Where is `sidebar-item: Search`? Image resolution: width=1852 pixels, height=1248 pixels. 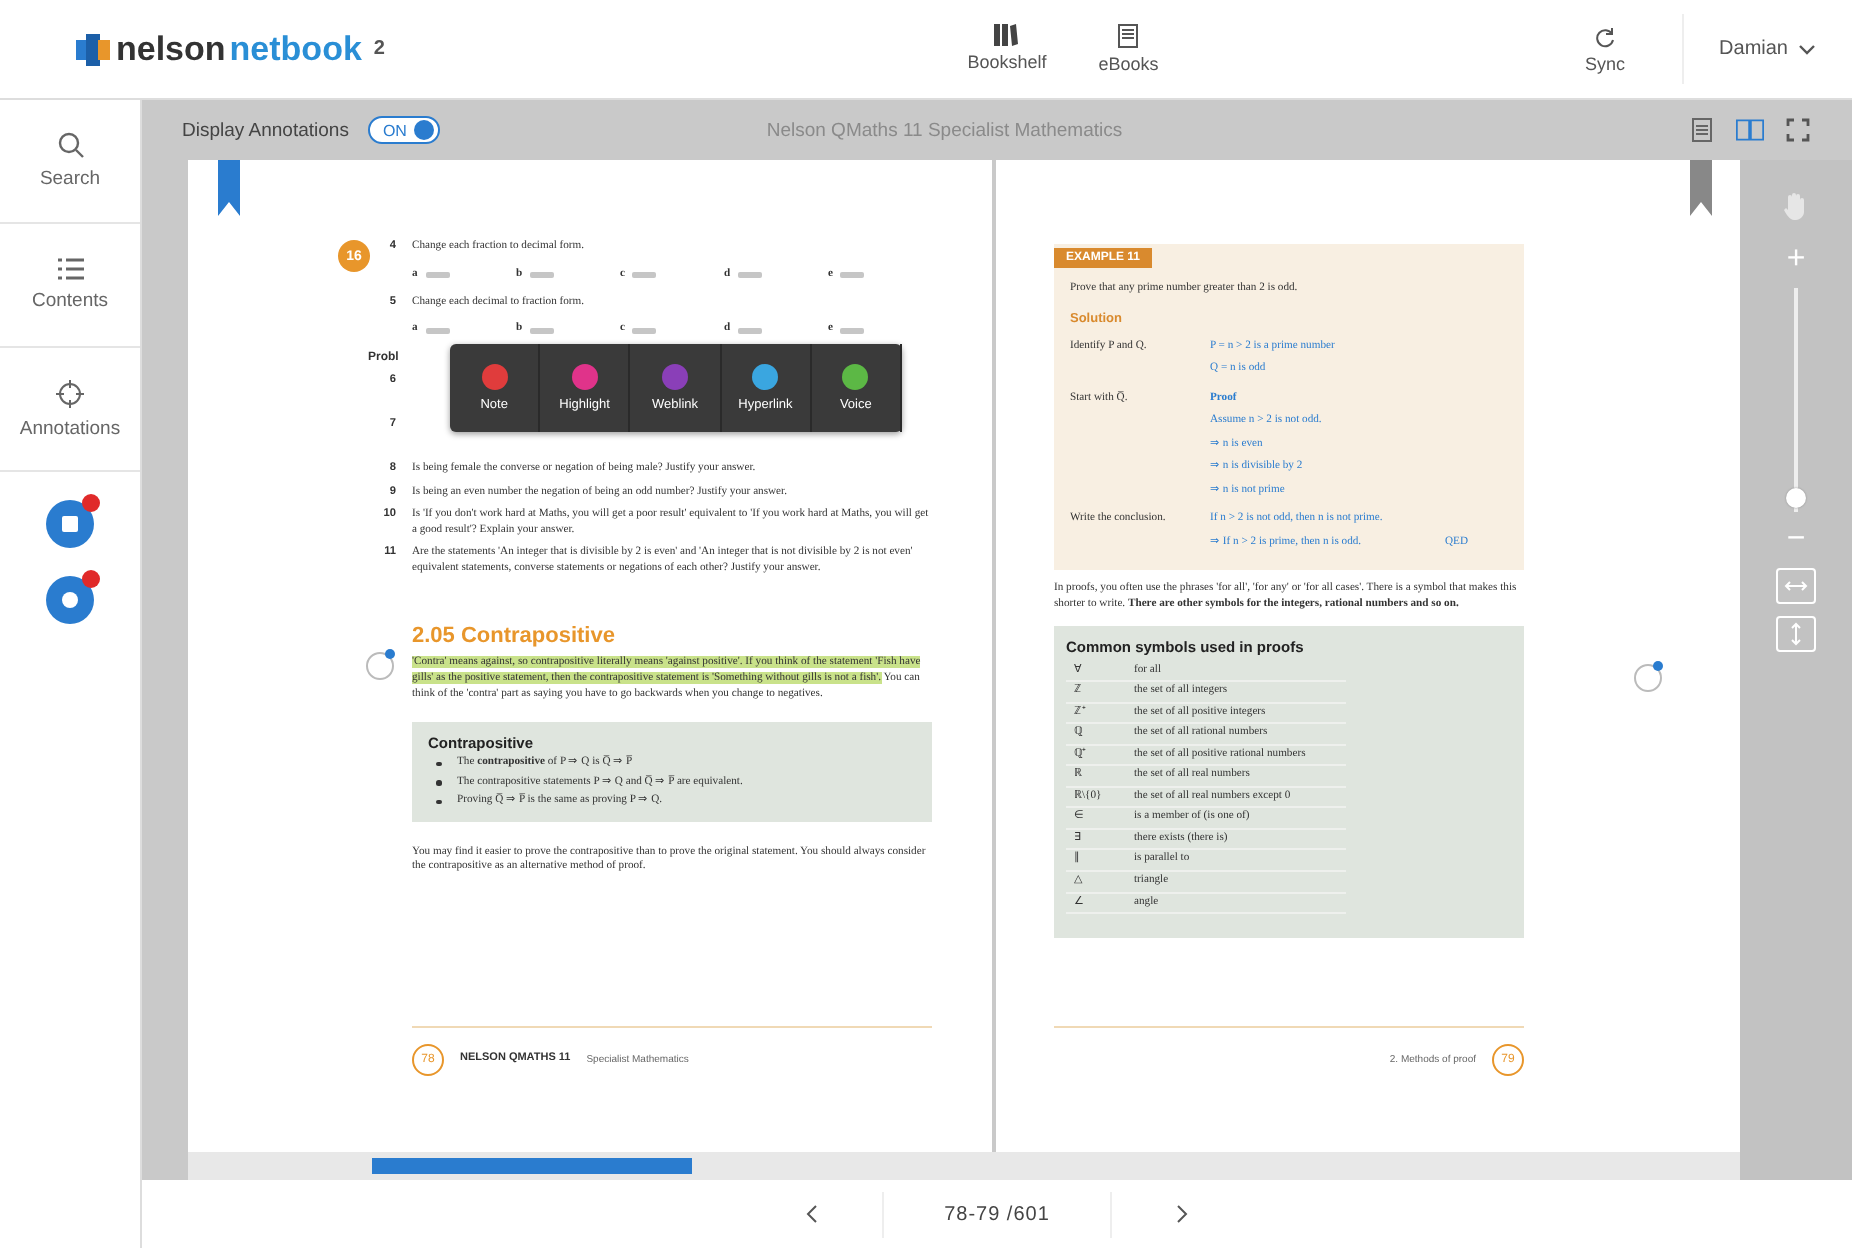
sidebar-item: Search is located at coordinates (70, 162).